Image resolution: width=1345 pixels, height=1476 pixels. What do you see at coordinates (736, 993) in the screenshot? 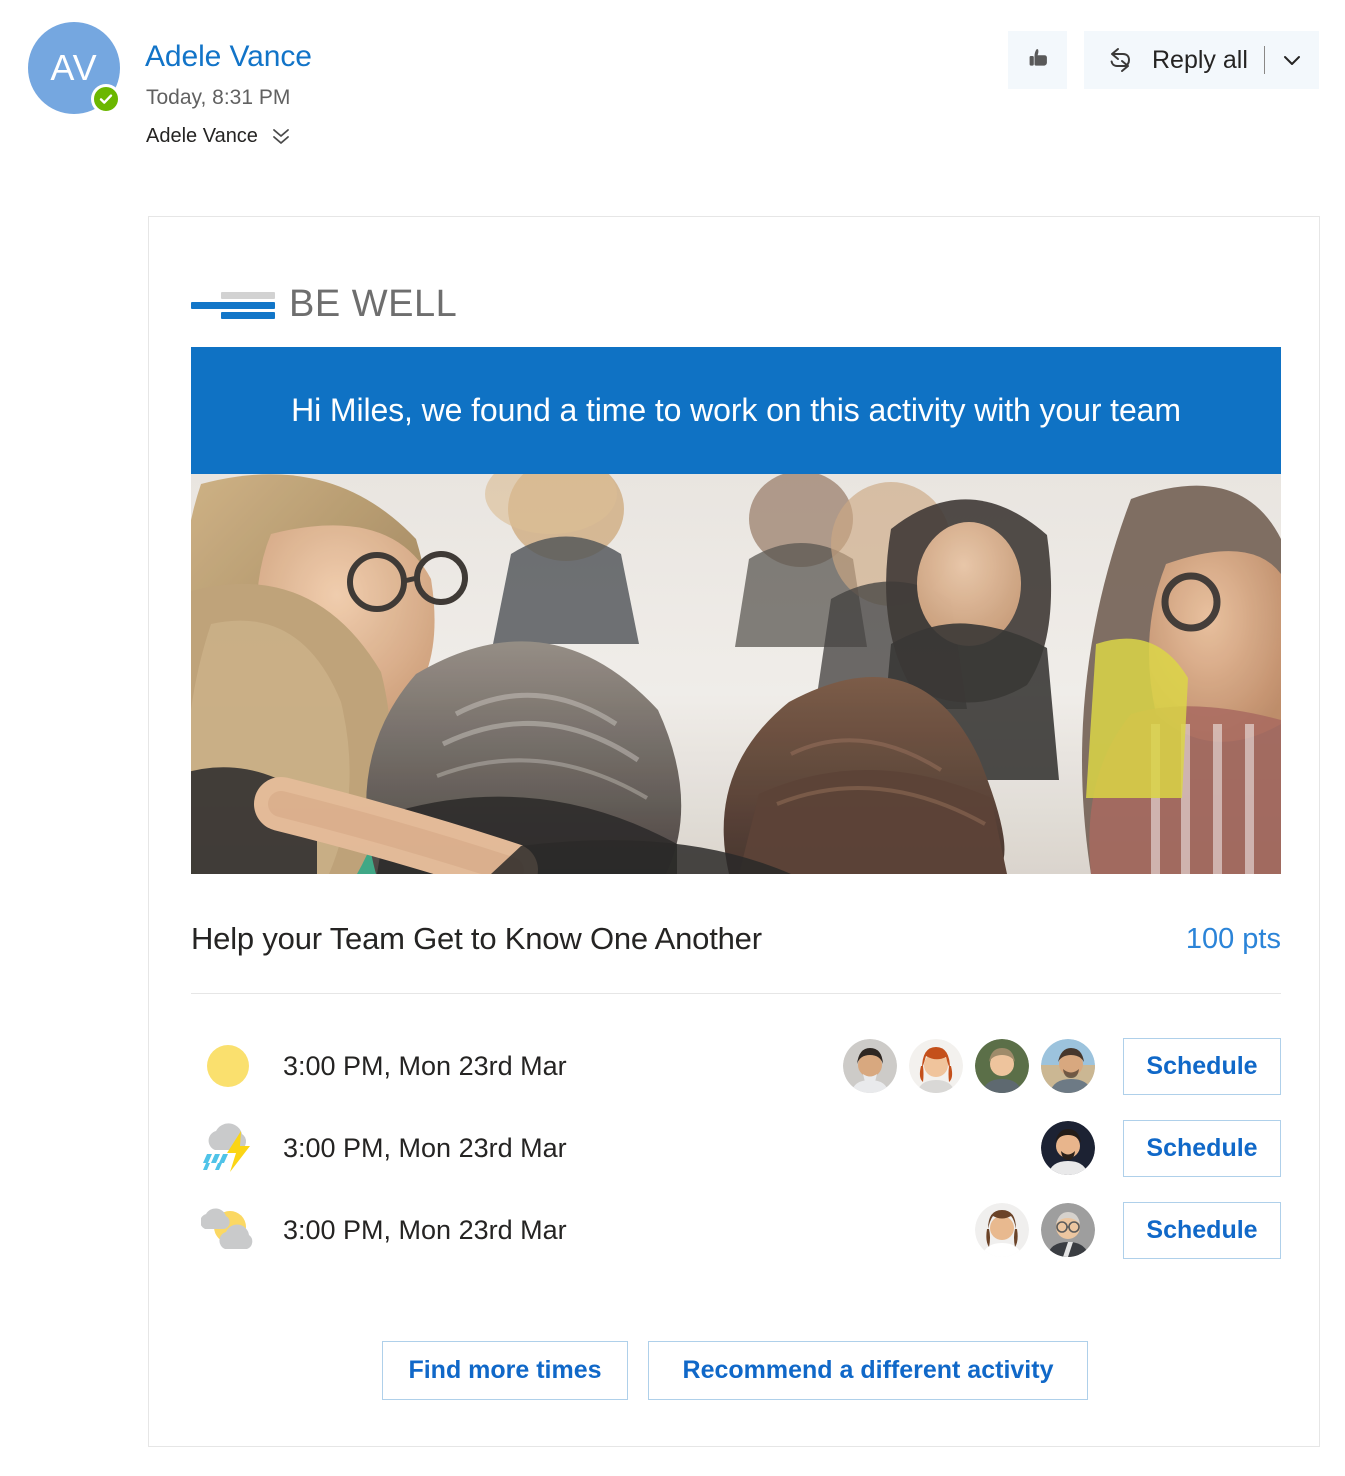
I see `section-divider` at bounding box center [736, 993].